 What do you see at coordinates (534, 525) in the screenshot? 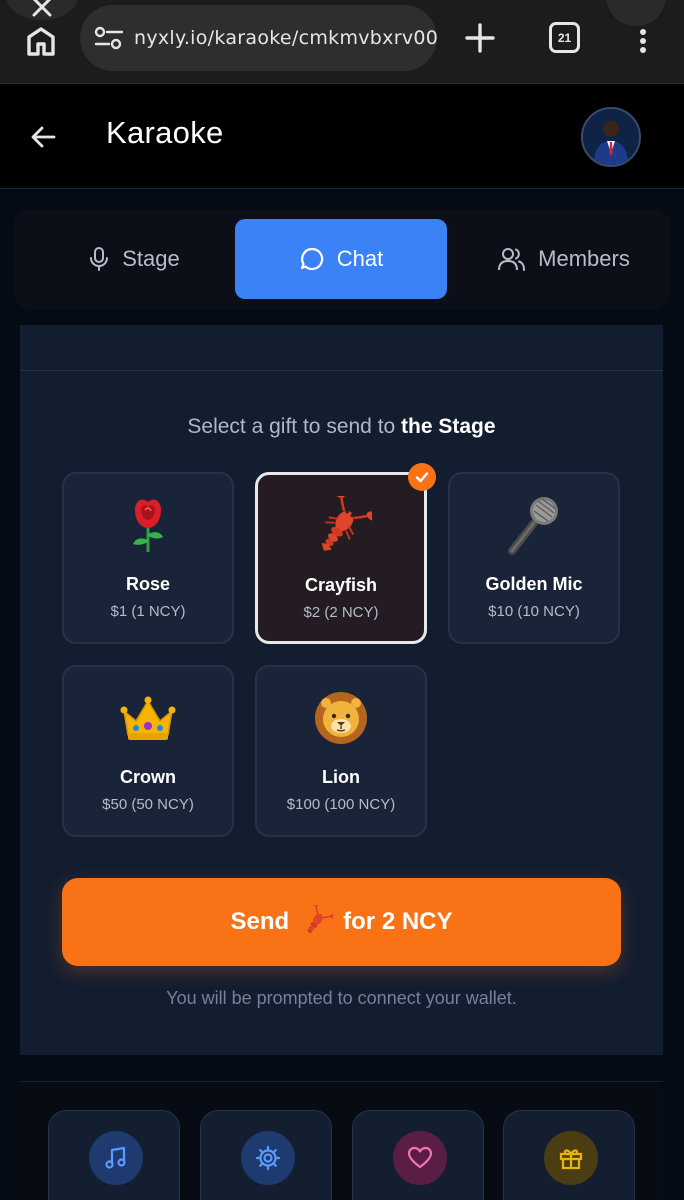
I see `microphone-icon` at bounding box center [534, 525].